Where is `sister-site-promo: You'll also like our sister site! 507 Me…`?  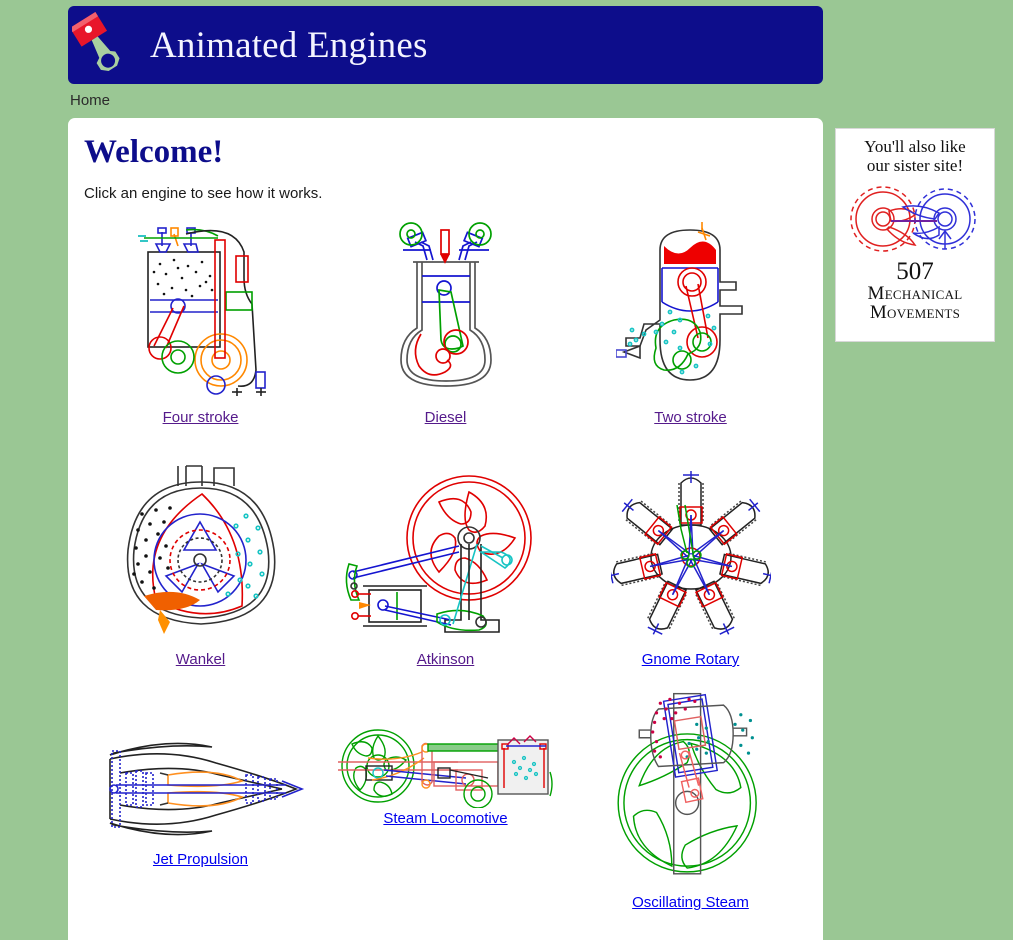
sister-site-promo: You'll also like our sister site! 507 Me… is located at coordinates (915, 235).